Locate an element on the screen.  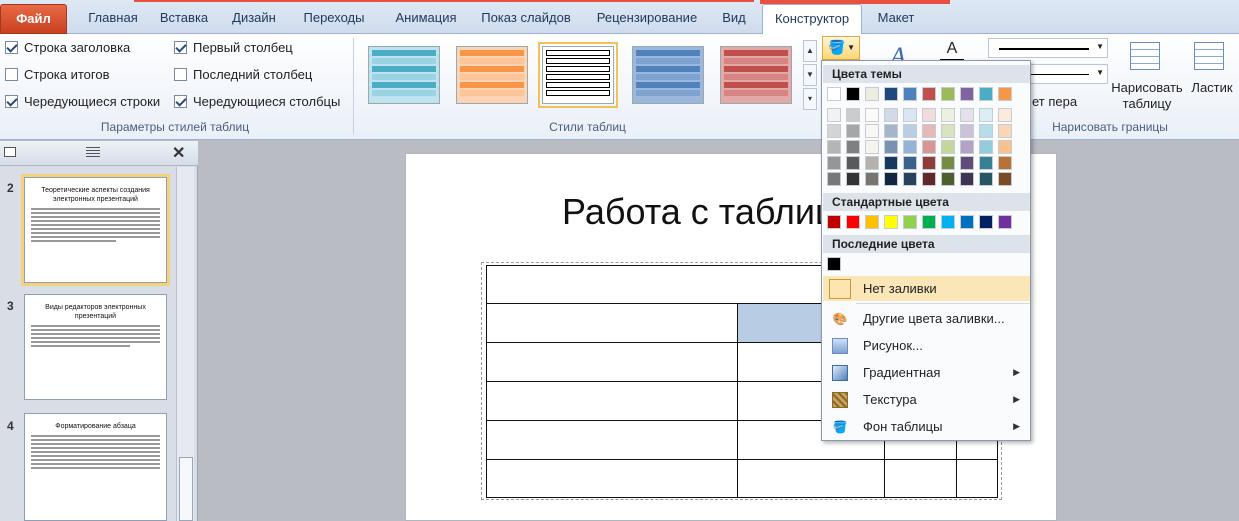
pen-color-label: ет пера is located at coordinates (1054, 101).